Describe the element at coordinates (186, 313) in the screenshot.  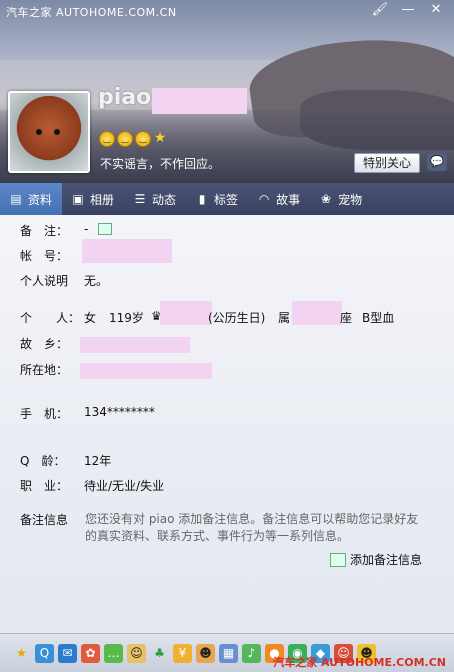
I see `redacted-birthday` at that location.